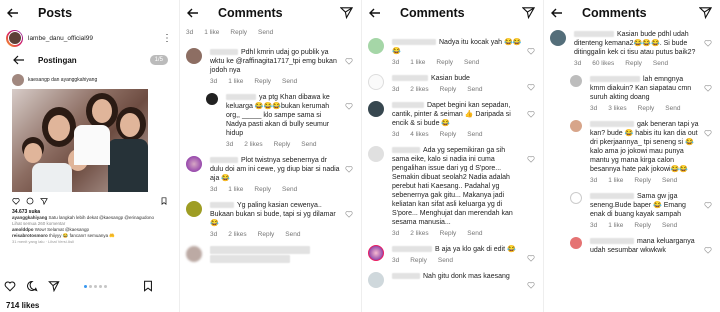 This screenshot has width=720, height=312. I want to click on poster-row: kaesangp dan ayanggkahiyang, so click(90, 80).